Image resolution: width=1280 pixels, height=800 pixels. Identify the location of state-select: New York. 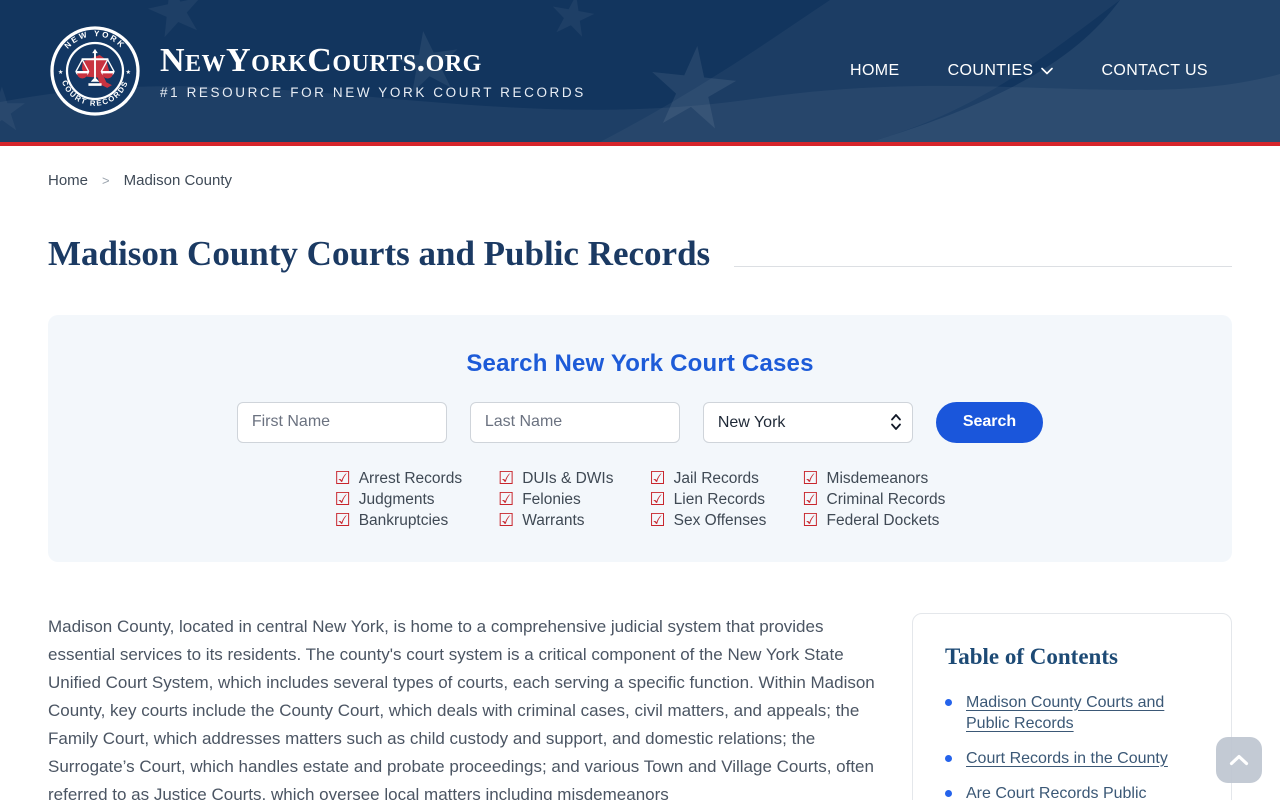
(807, 422).